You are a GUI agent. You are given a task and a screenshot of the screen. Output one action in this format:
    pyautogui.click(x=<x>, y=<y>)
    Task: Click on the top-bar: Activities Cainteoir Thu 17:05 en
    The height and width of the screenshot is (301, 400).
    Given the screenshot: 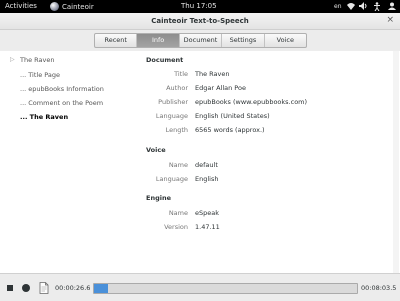 What is the action you would take?
    pyautogui.click(x=200, y=6)
    